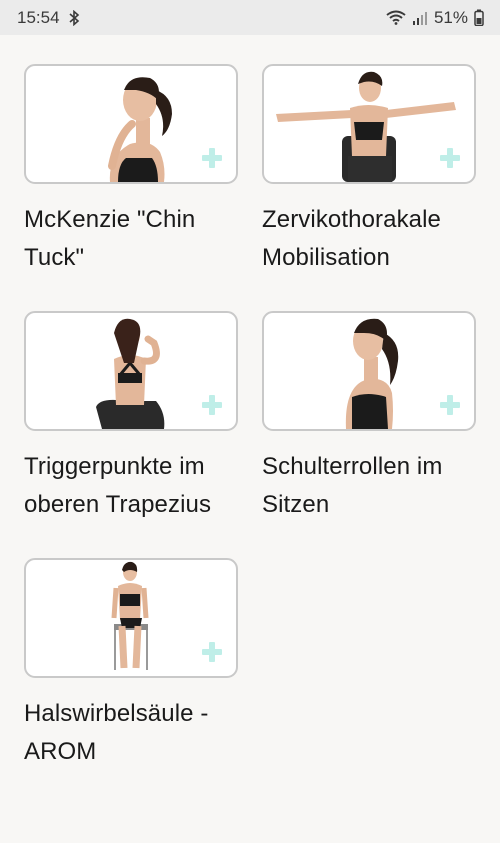 The width and height of the screenshot is (500, 843). I want to click on exercise-card-cervical-arom: Halswirbelsäule - AROM, so click(131, 664).